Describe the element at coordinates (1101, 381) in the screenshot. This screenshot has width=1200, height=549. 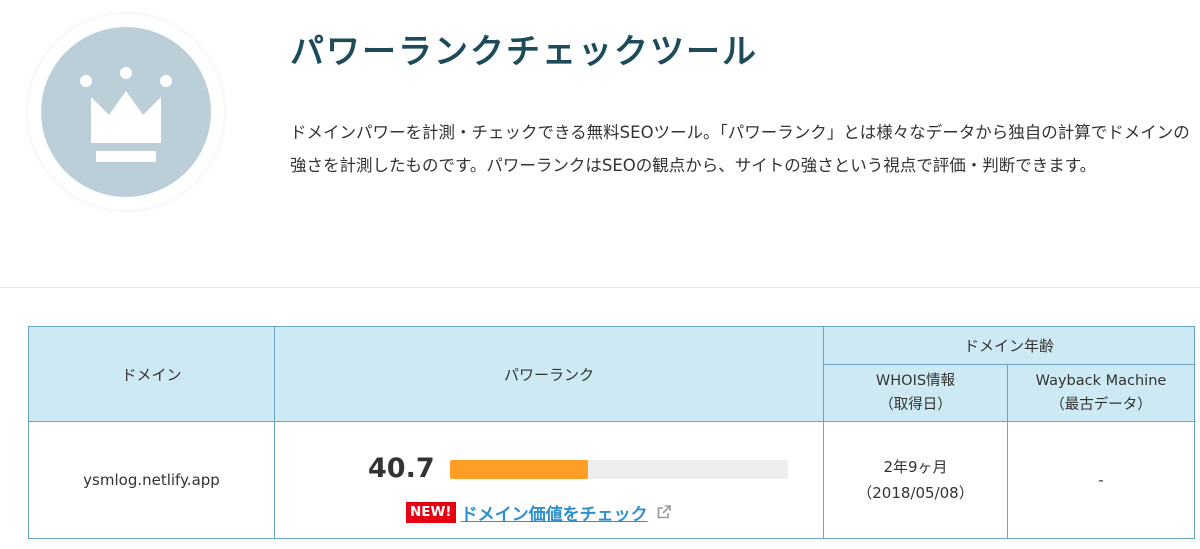
I see `header-wayback-title: Wayback Machine` at that location.